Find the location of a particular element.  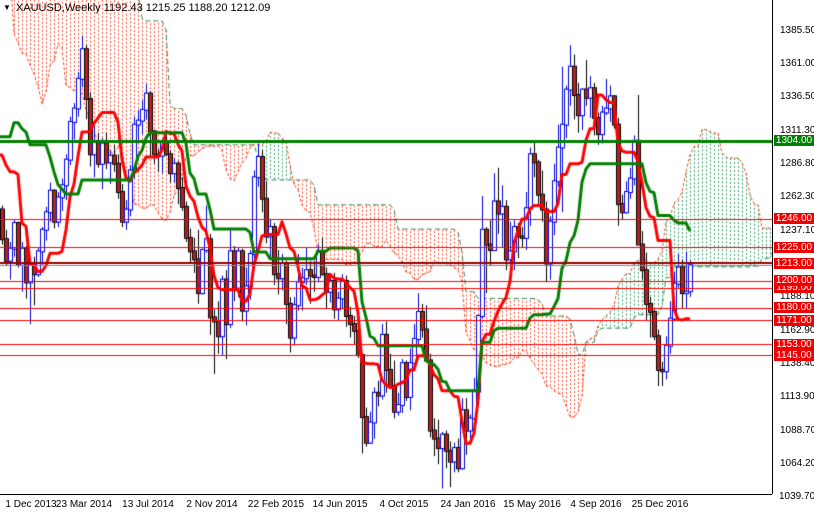

price-tick-label: 1385.50 is located at coordinates (797, 30).